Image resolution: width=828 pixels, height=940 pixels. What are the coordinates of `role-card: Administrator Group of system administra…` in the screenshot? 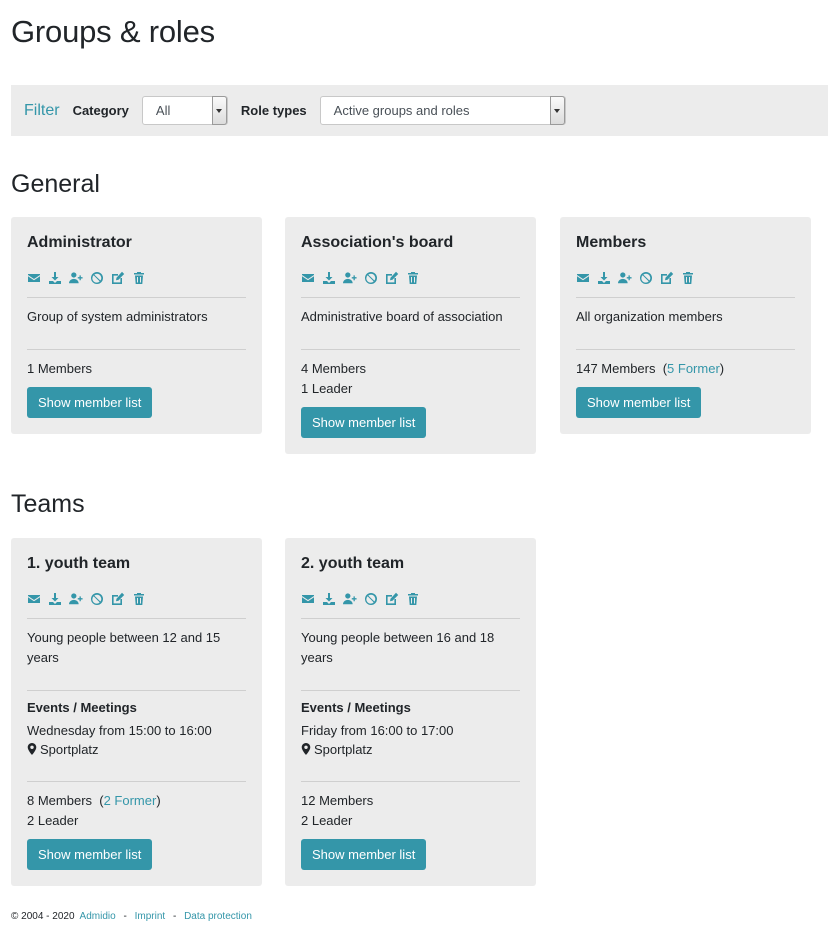 It's located at (136, 325).